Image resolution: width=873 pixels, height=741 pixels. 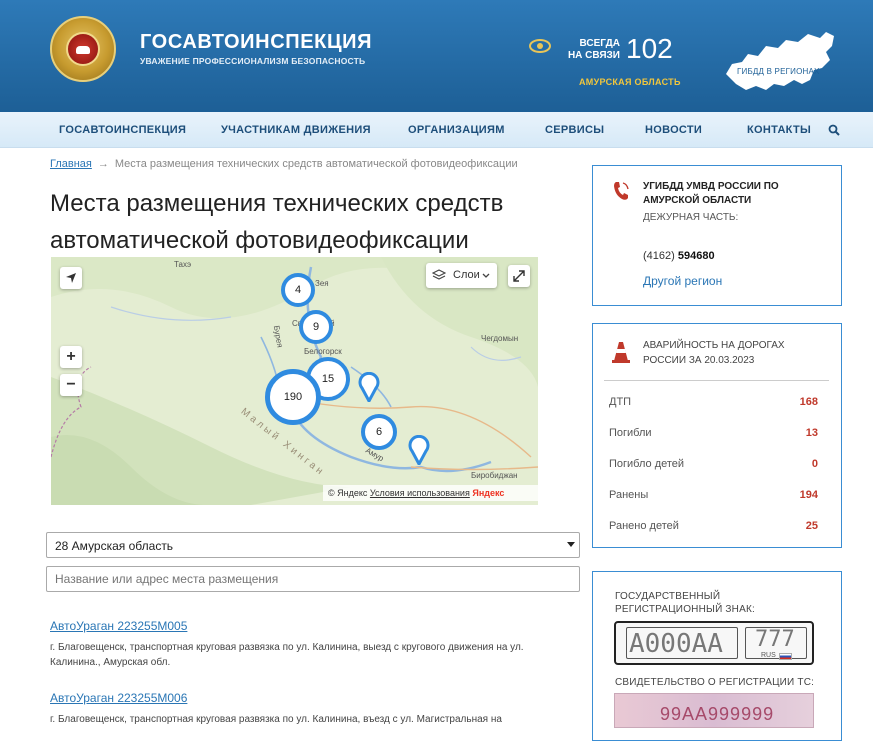 I want to click on duty-phone: (4162) 594680, so click(x=679, y=256).